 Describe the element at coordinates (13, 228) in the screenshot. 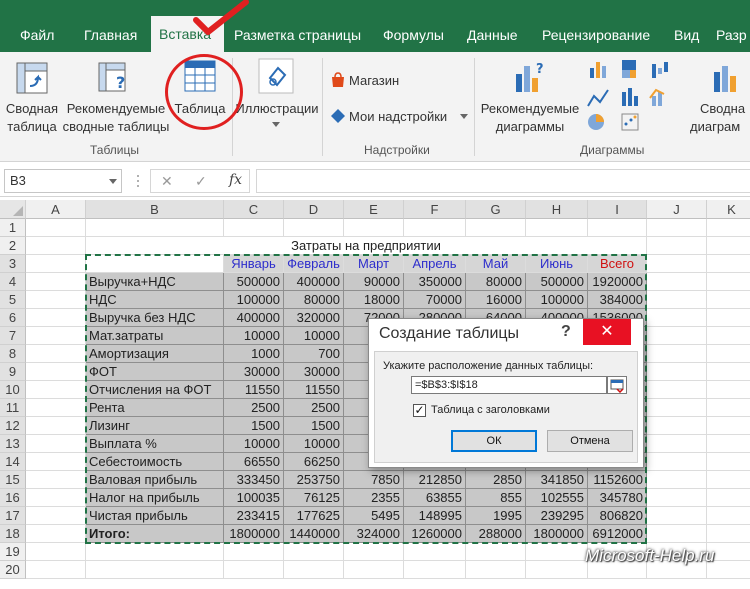

I see `row-header-1: 1` at that location.